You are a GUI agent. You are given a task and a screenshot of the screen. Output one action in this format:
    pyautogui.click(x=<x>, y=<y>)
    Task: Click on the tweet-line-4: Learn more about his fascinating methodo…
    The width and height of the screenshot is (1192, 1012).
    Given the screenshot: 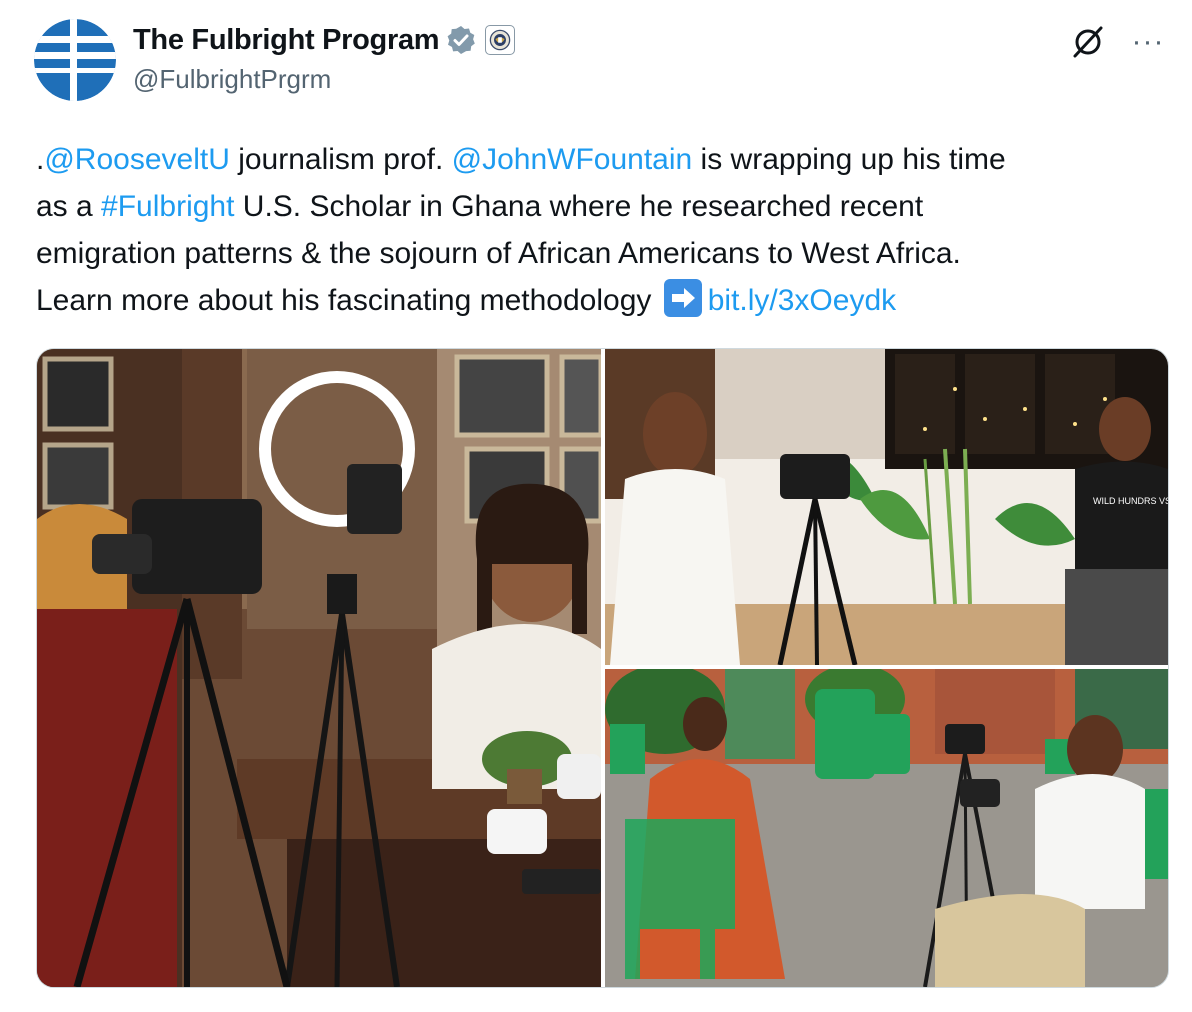 What is the action you would take?
    pyautogui.click(x=601, y=300)
    